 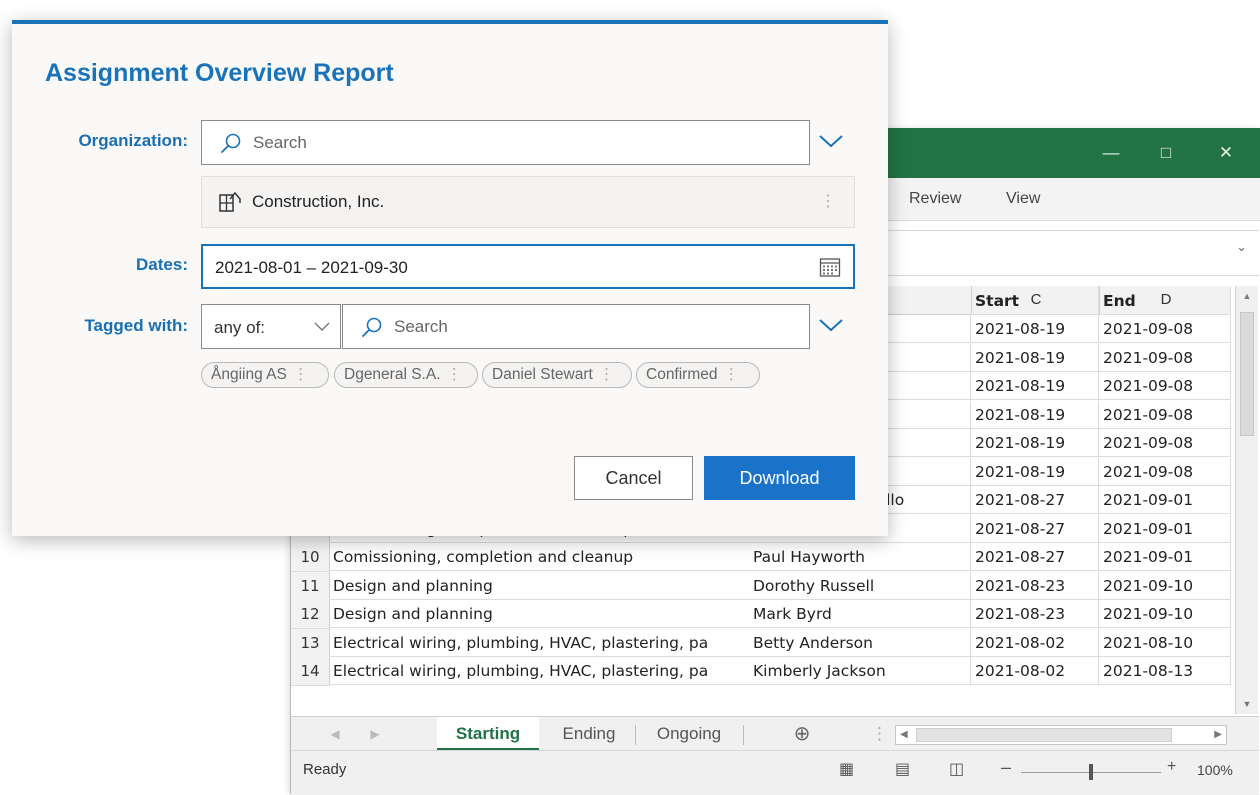 What do you see at coordinates (860, 642) in the screenshot?
I see `cell-assignee: Betty Anderson` at bounding box center [860, 642].